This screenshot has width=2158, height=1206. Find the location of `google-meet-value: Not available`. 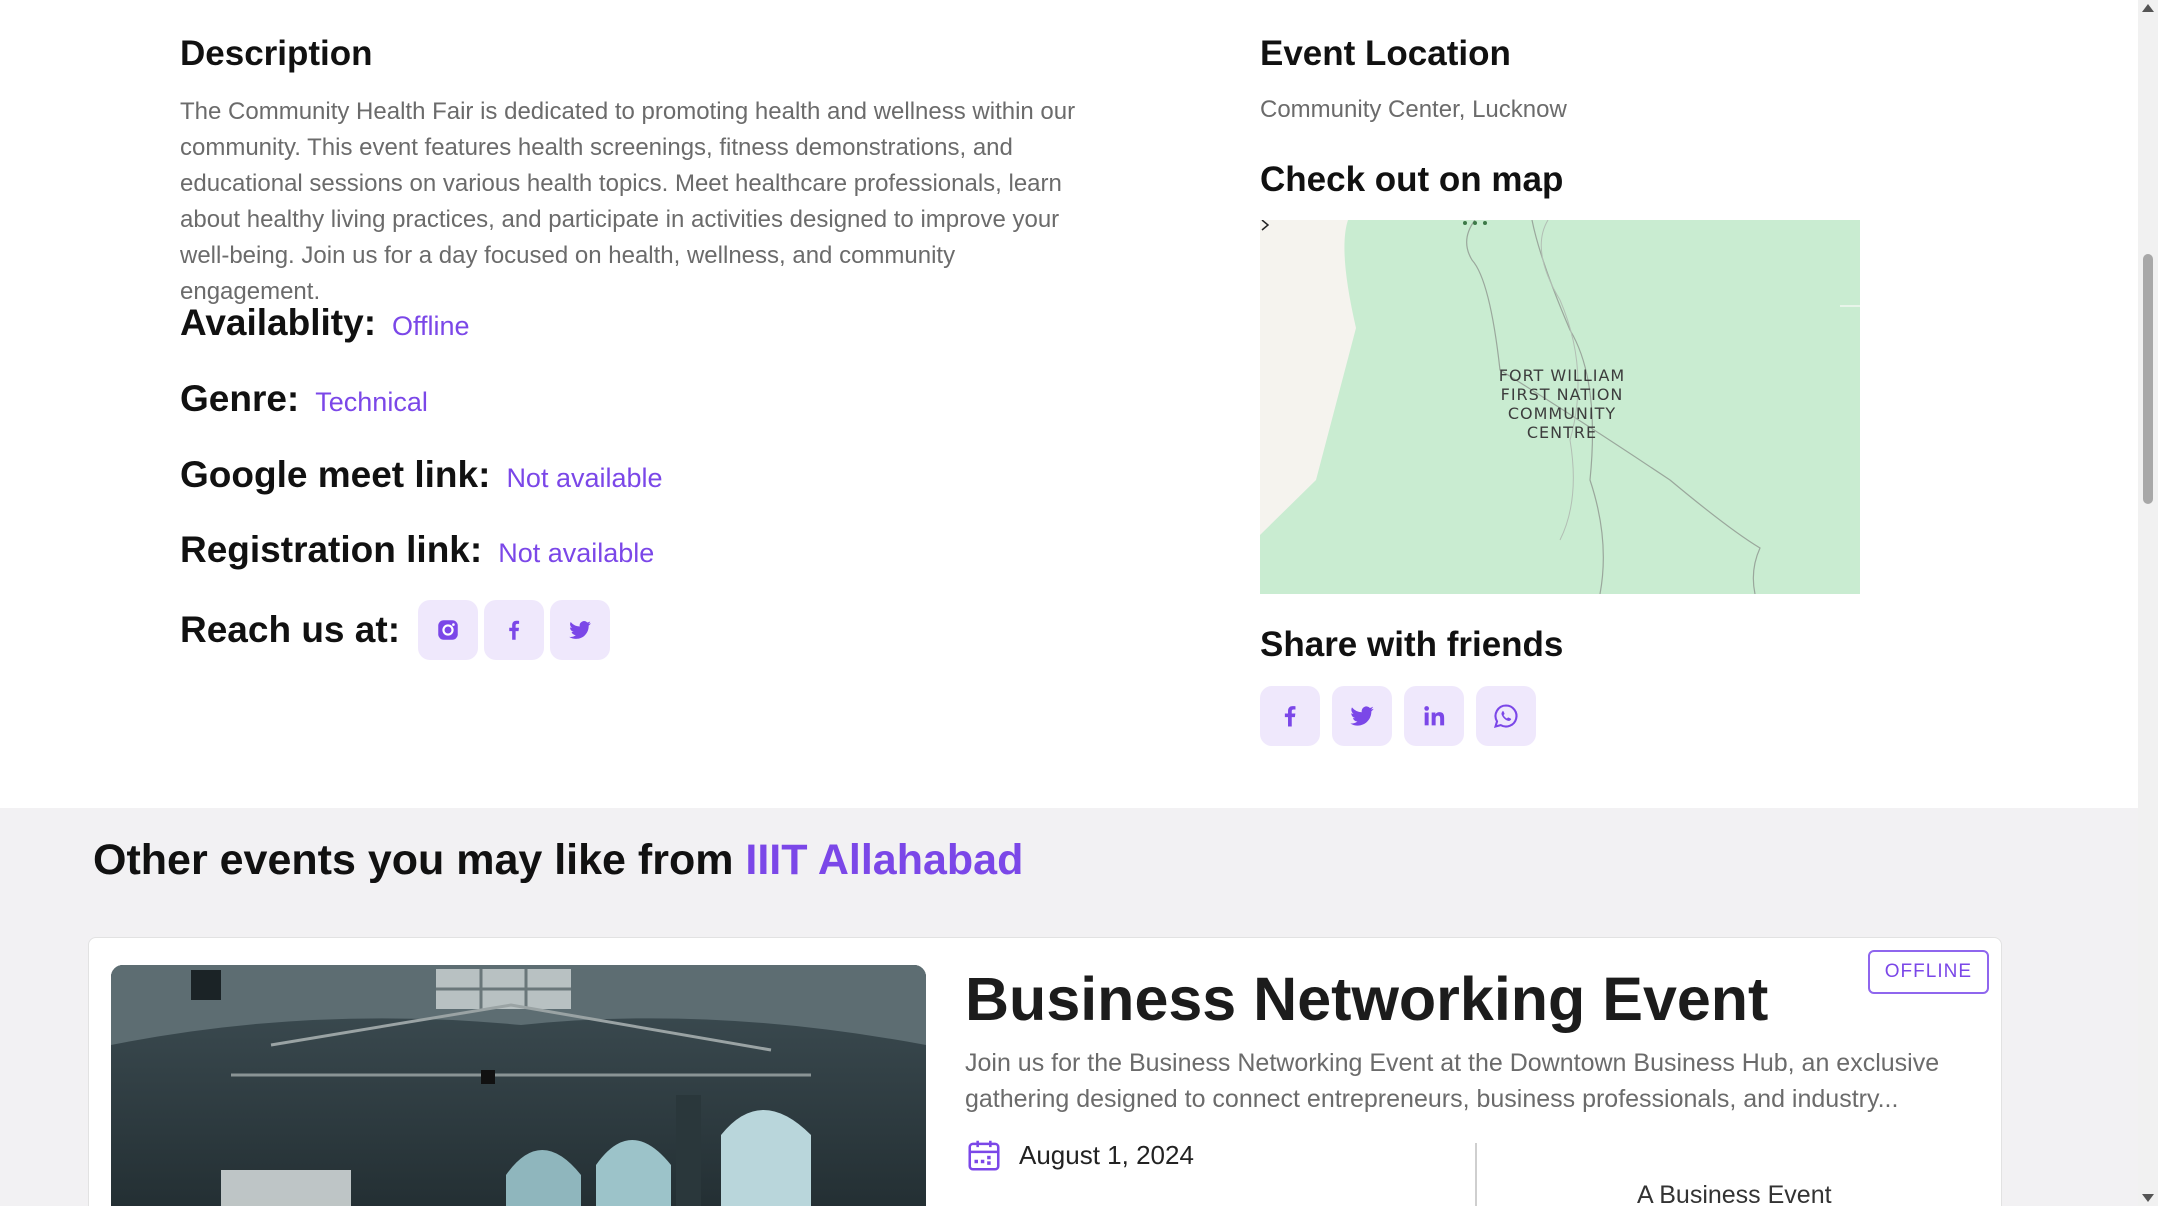

google-meet-value: Not available is located at coordinates (584, 478).